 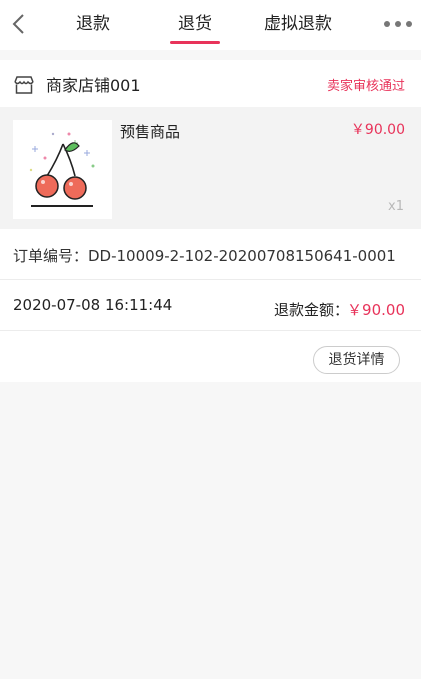 I want to click on goods-quantity: x1, so click(x=396, y=206).